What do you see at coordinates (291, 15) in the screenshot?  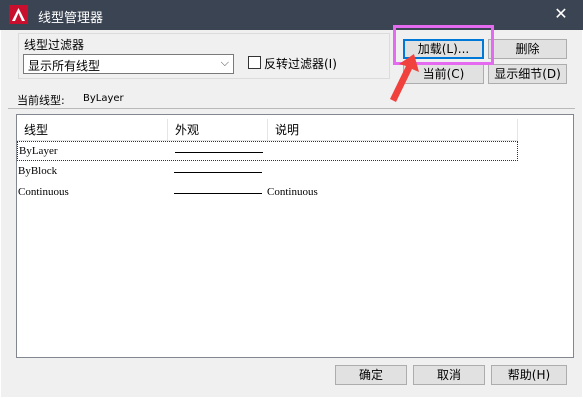 I see `title-bar: 线型管理器 ✕` at bounding box center [291, 15].